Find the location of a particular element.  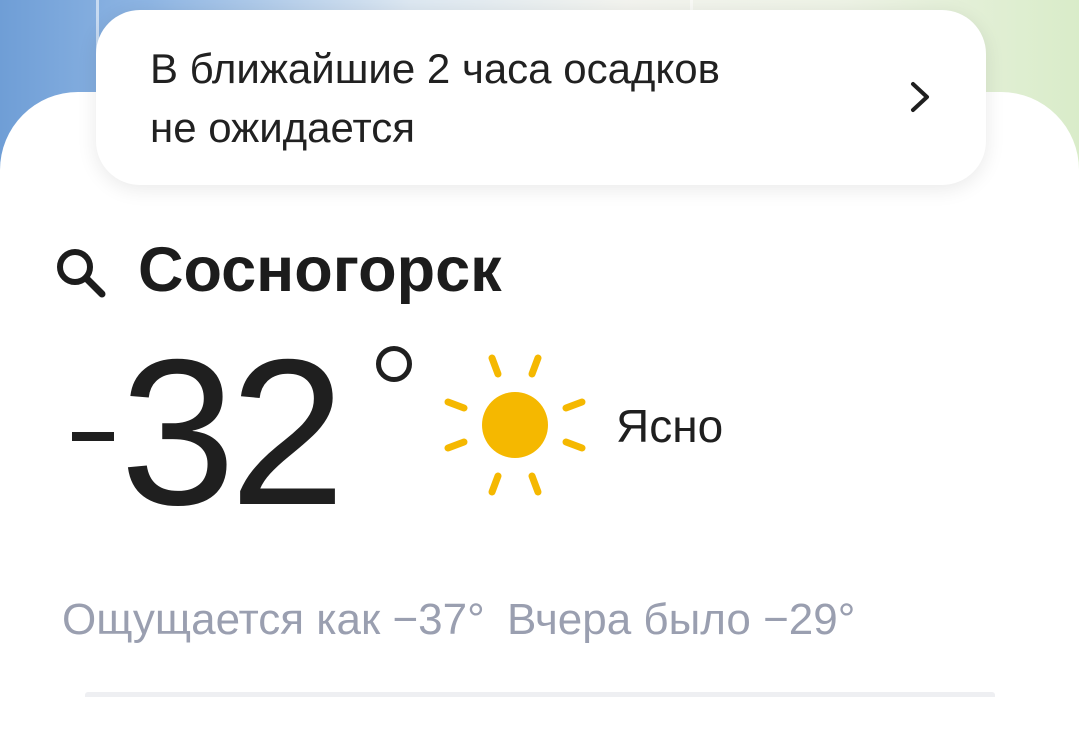

search-icon is located at coordinates (81, 273).